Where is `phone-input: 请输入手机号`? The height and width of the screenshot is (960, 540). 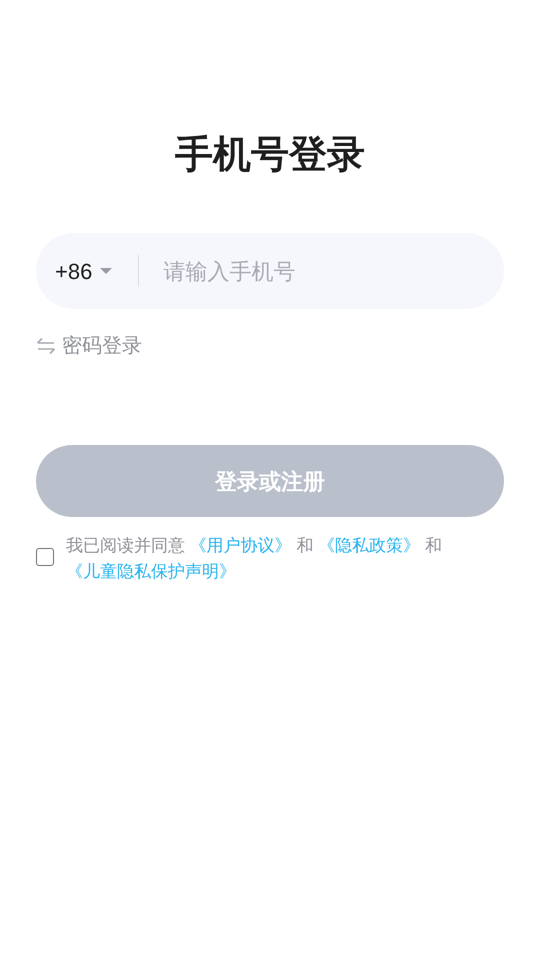
phone-input: 请输入手机号 is located at coordinates (333, 271).